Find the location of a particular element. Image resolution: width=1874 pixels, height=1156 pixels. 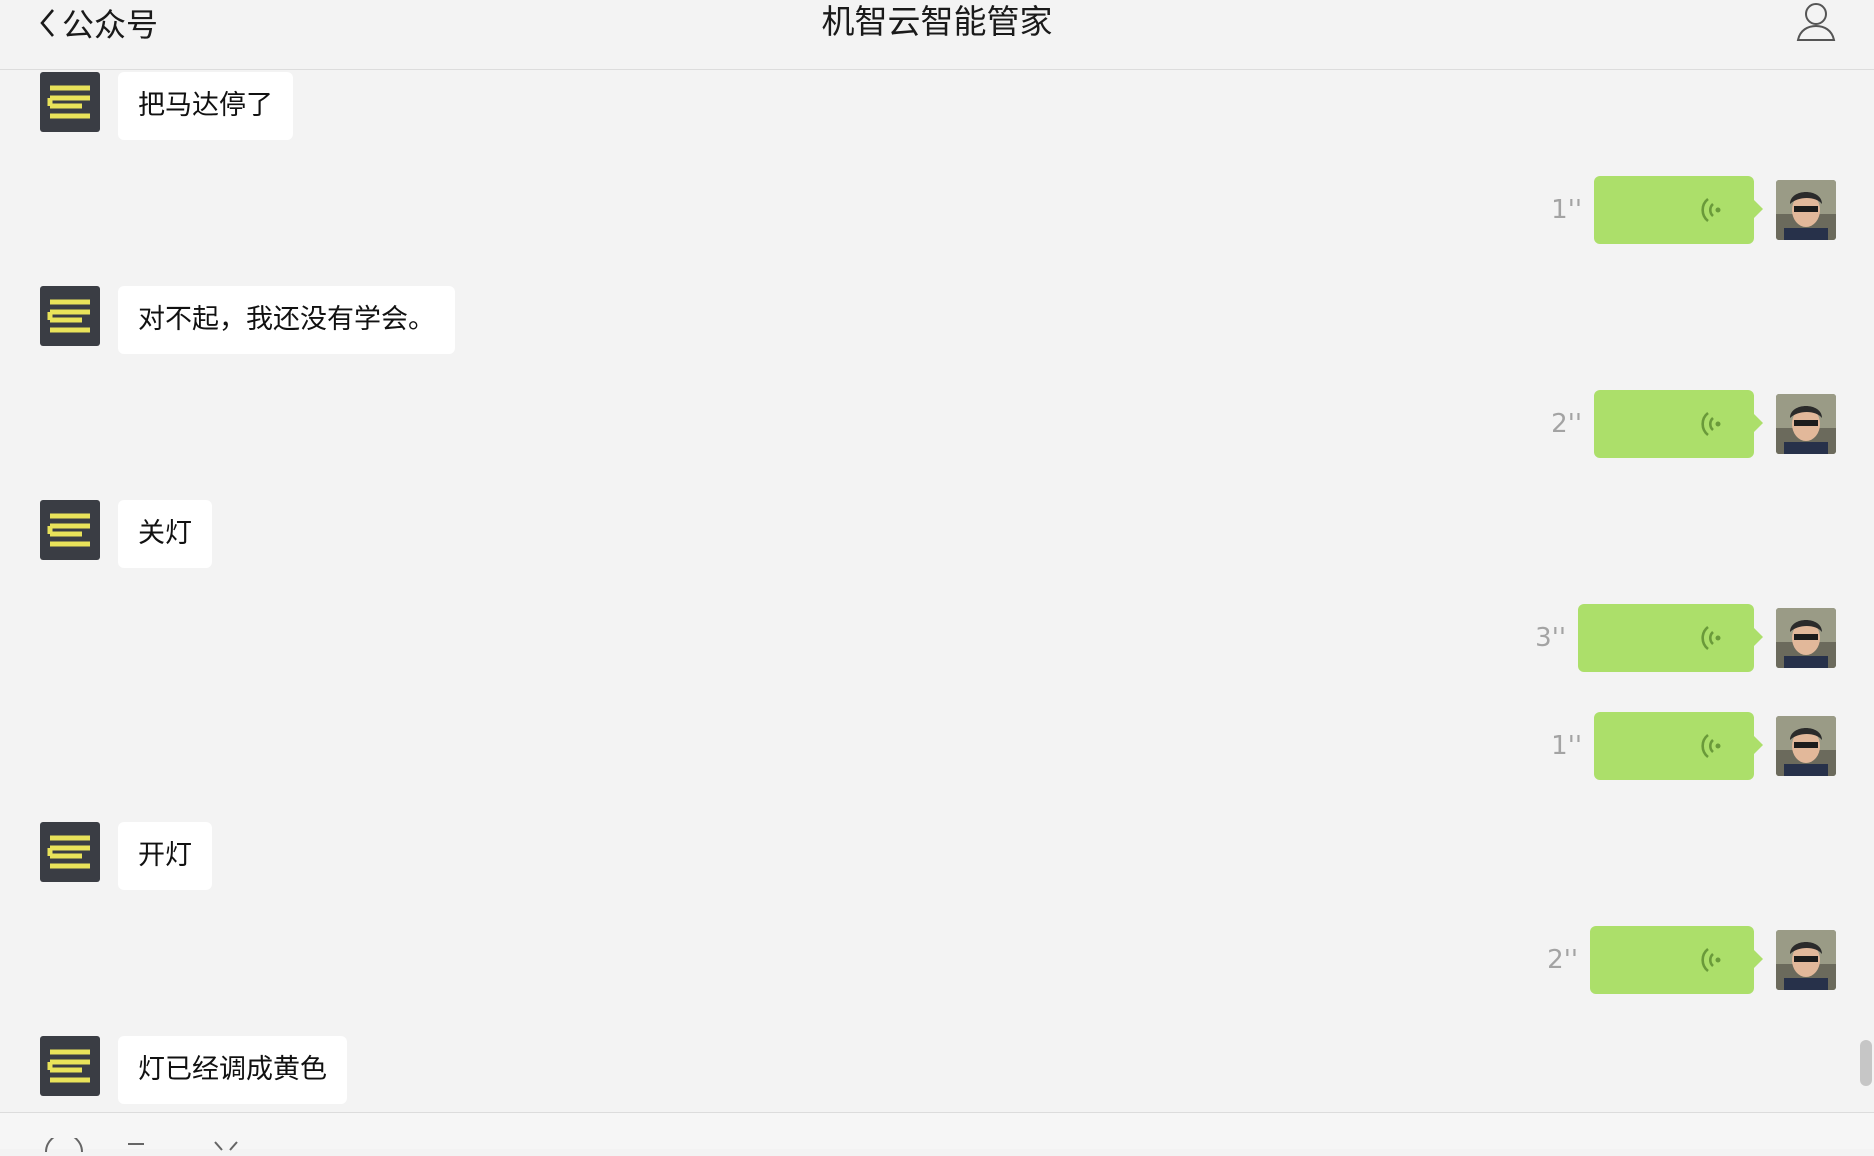

person-outline-icon is located at coordinates (1816, 24).